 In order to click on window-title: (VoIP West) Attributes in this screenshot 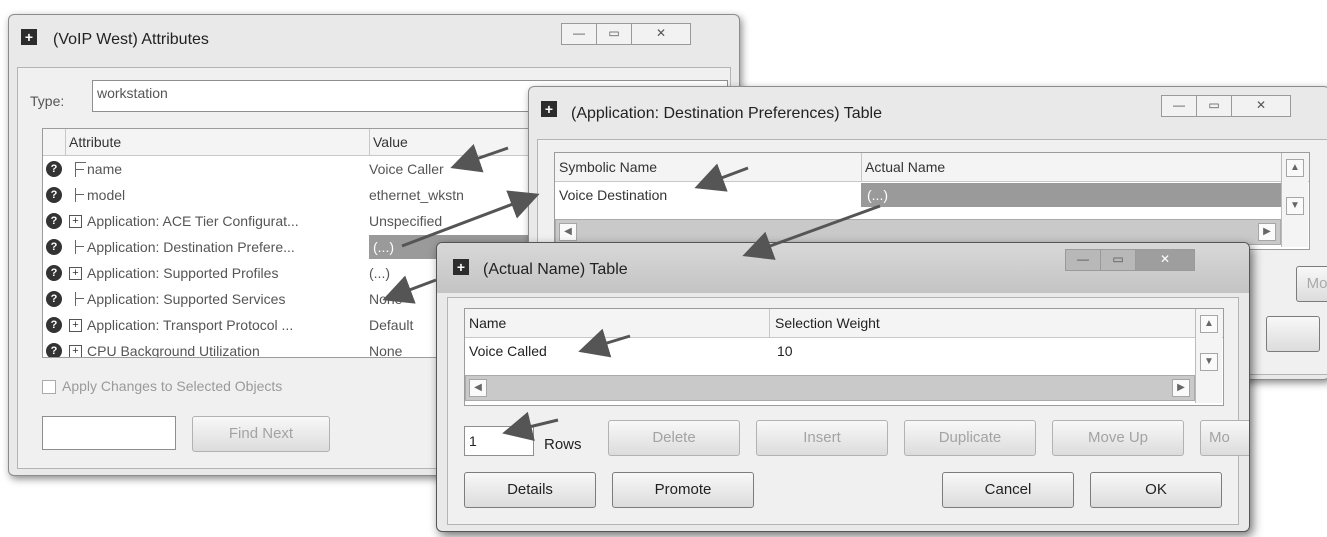, I will do `click(131, 39)`.